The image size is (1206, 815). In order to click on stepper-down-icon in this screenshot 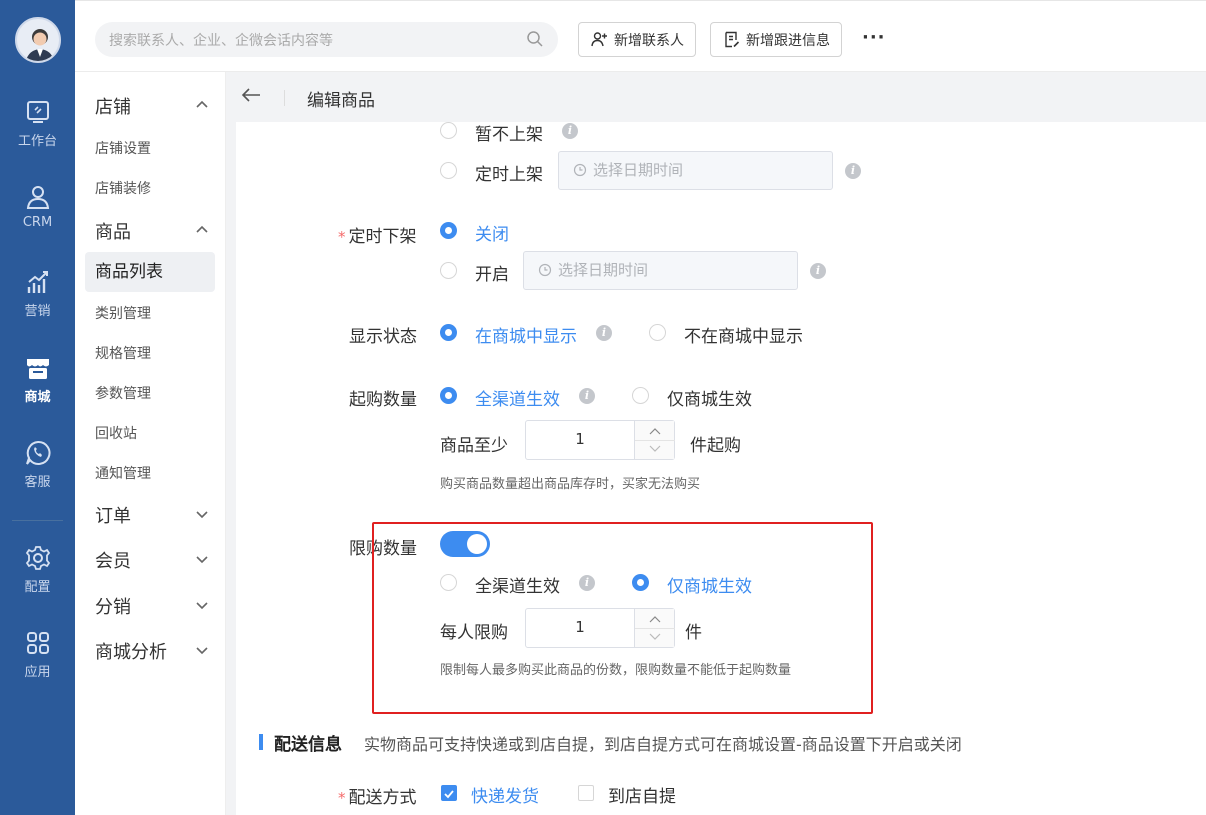, I will do `click(655, 449)`.